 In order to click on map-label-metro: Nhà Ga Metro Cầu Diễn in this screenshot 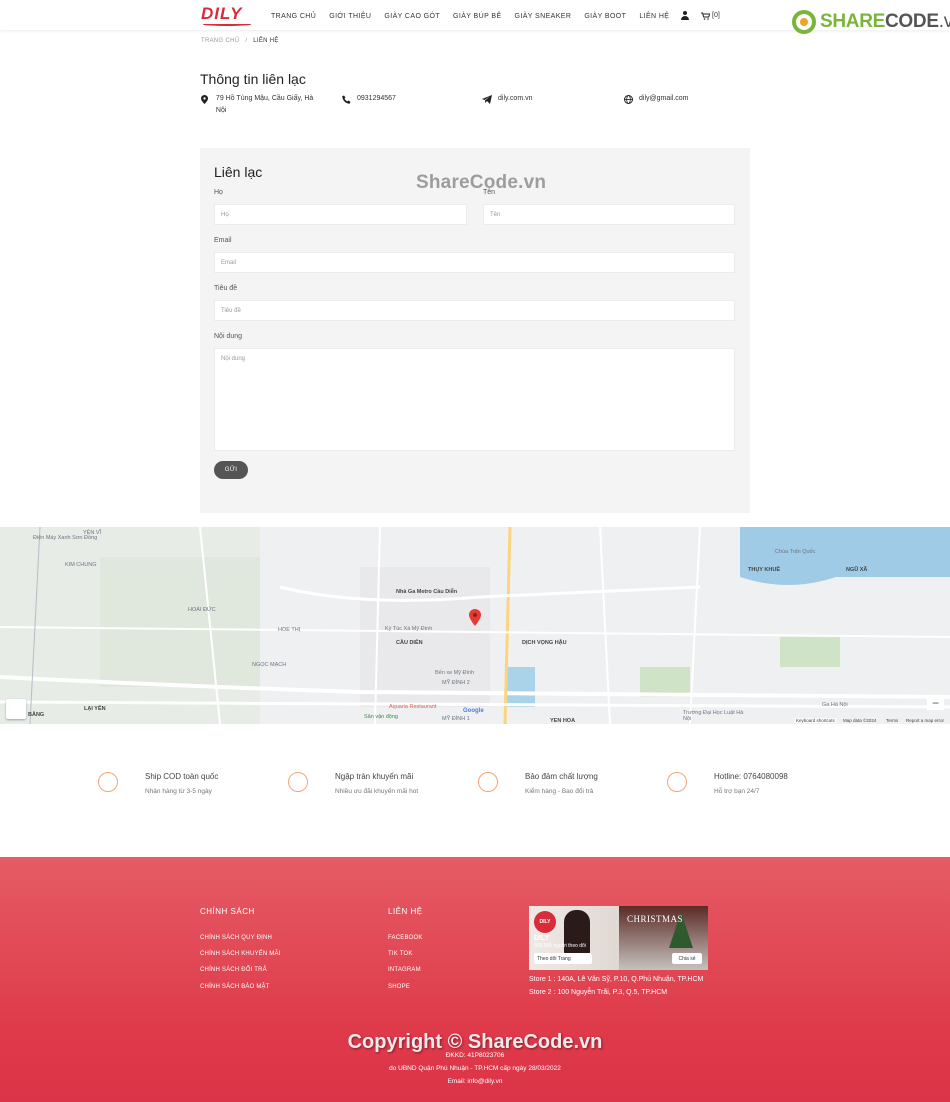, I will do `click(427, 592)`.